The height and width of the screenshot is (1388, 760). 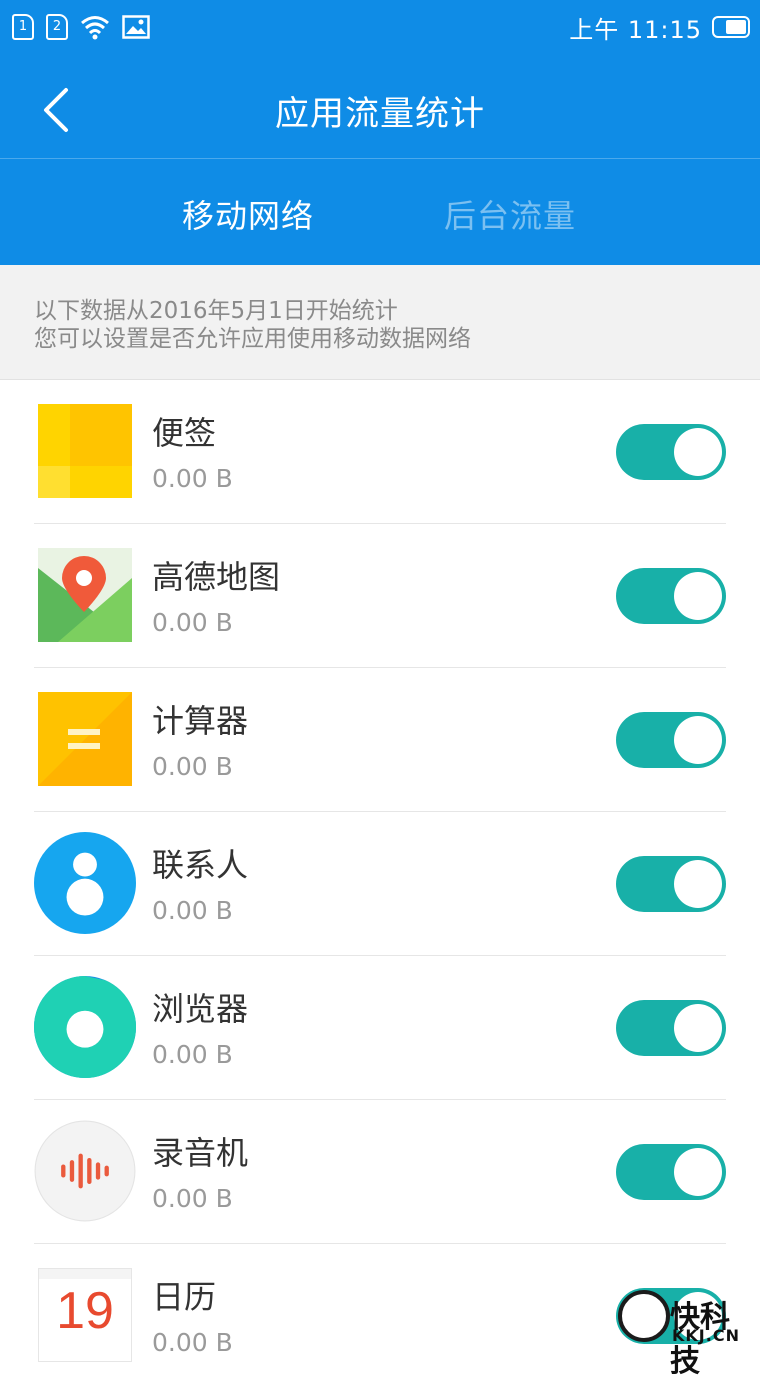 What do you see at coordinates (200, 721) in the screenshot?
I see `app-name: 计算器` at bounding box center [200, 721].